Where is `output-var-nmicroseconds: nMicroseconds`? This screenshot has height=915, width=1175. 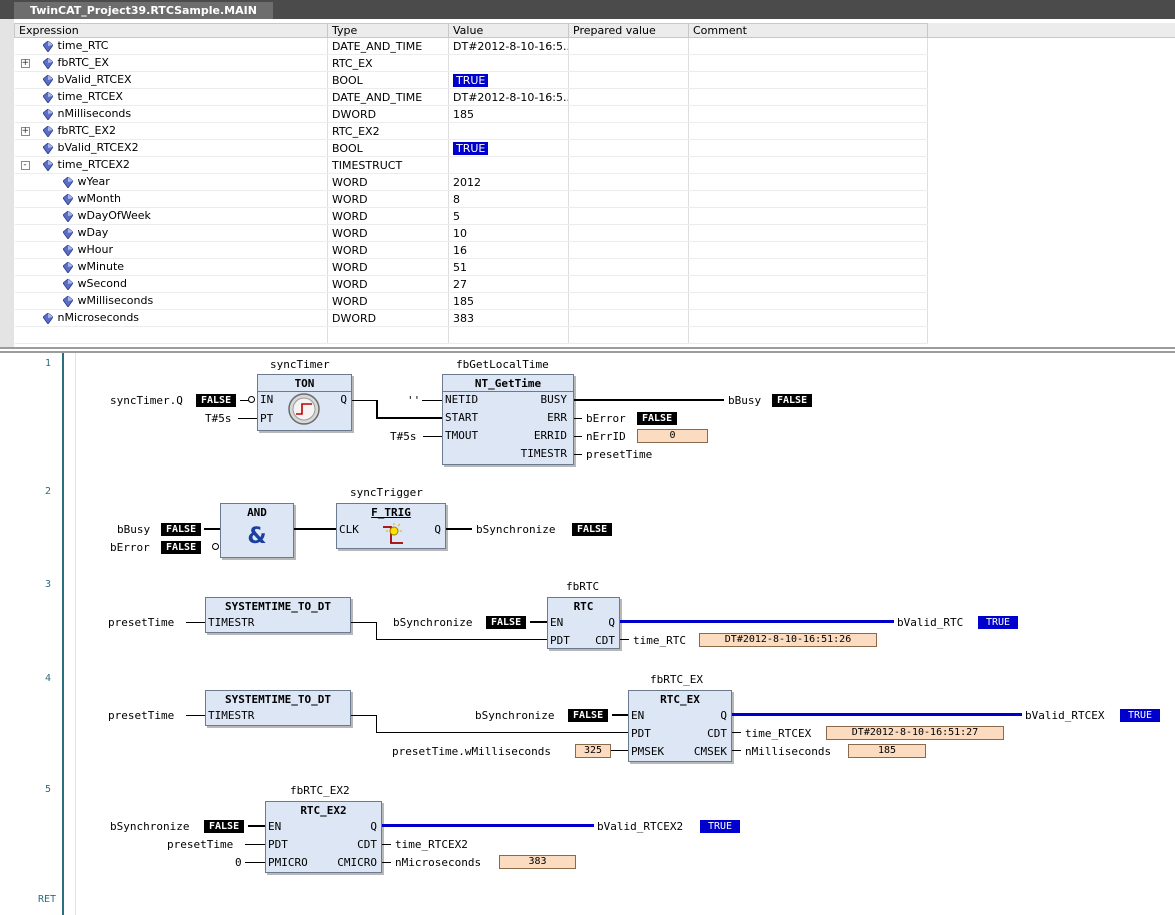
output-var-nmicroseconds: nMicroseconds is located at coordinates (438, 862).